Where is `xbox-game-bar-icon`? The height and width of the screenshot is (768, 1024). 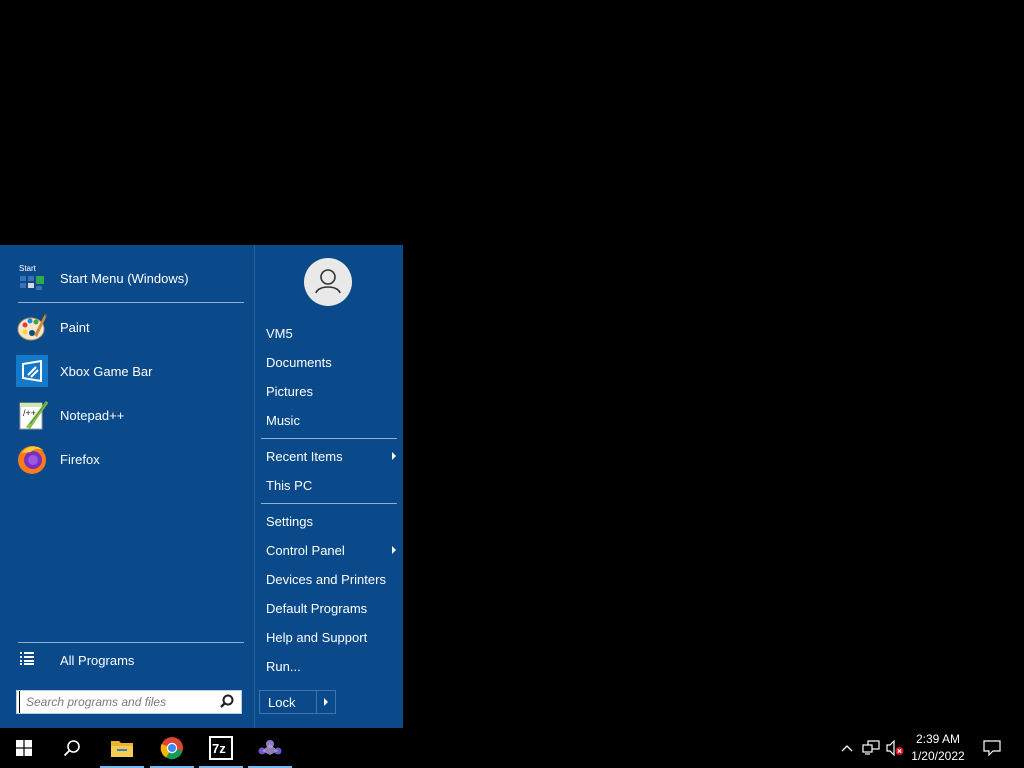 xbox-game-bar-icon is located at coordinates (32, 371).